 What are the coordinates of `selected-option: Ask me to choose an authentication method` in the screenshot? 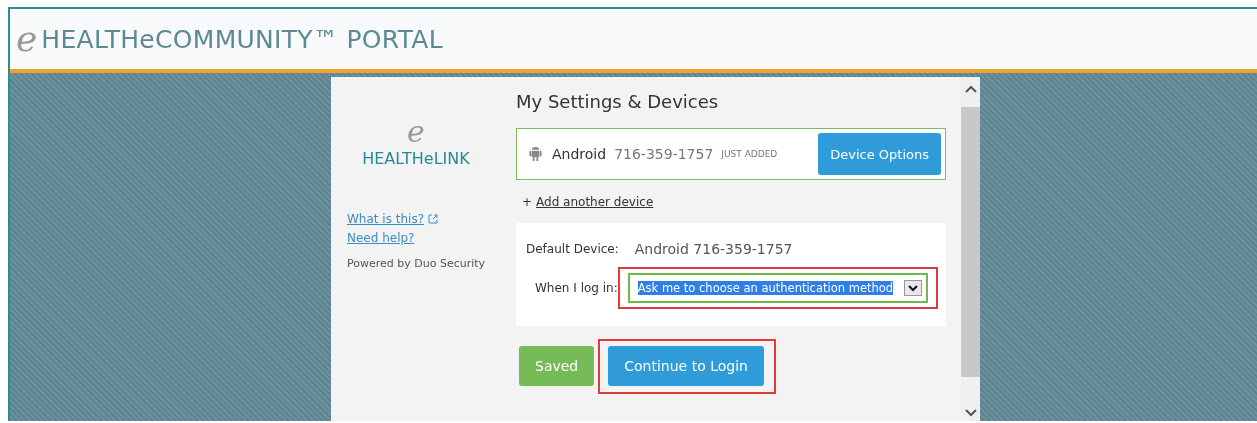 It's located at (765, 288).